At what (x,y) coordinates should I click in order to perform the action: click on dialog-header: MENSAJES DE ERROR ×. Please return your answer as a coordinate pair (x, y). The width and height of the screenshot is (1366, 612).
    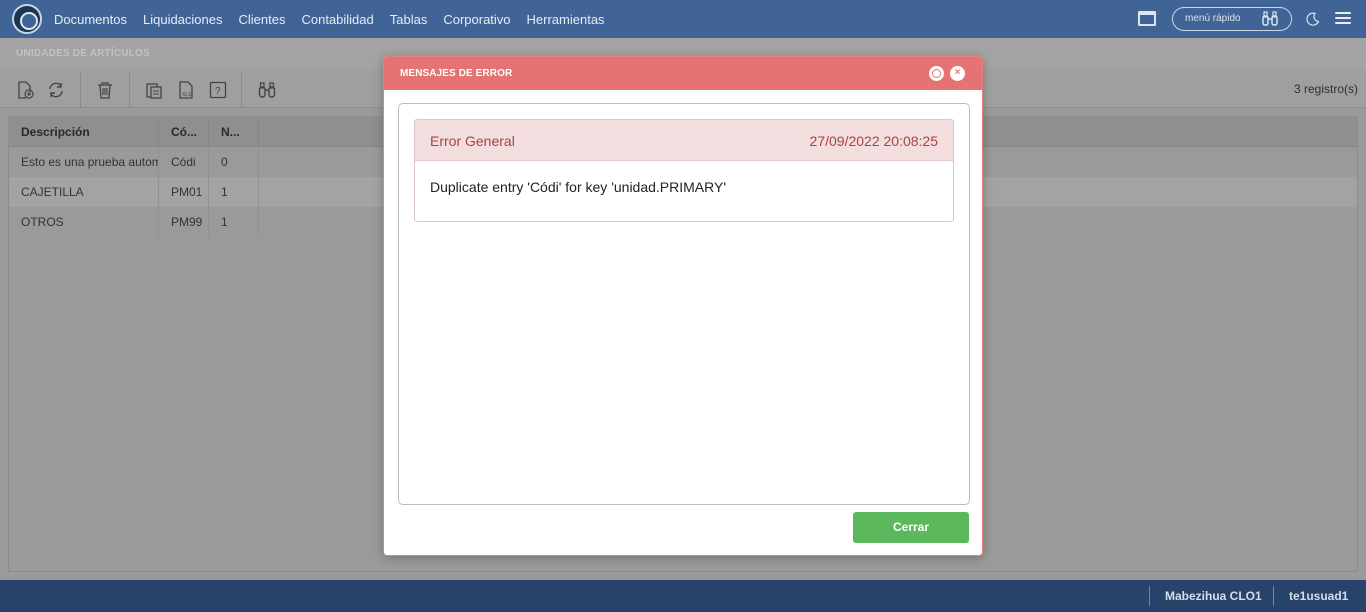
    Looking at the image, I should click on (683, 73).